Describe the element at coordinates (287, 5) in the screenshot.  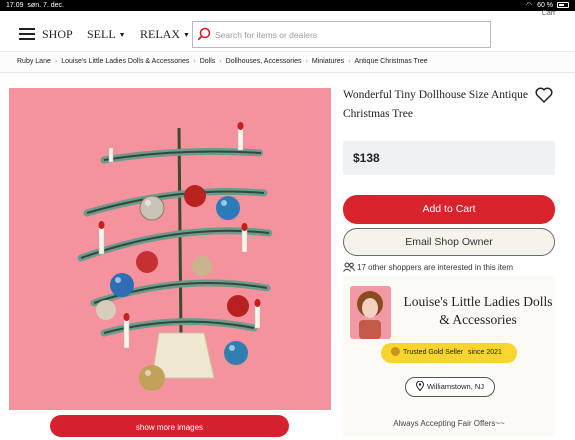
I see `status-bar: 17.09 søn. 7. dec. ◠ 60 %` at that location.